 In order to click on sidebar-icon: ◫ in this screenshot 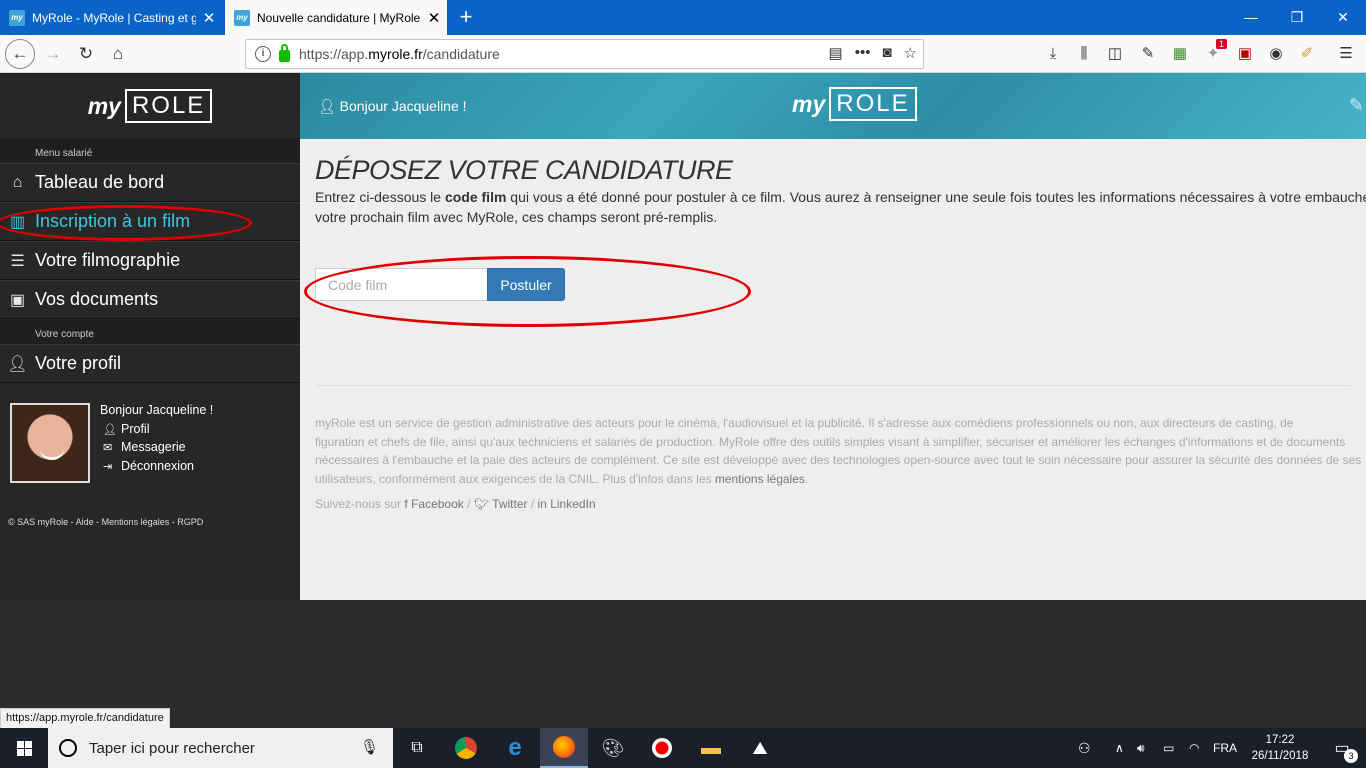, I will do `click(1115, 54)`.